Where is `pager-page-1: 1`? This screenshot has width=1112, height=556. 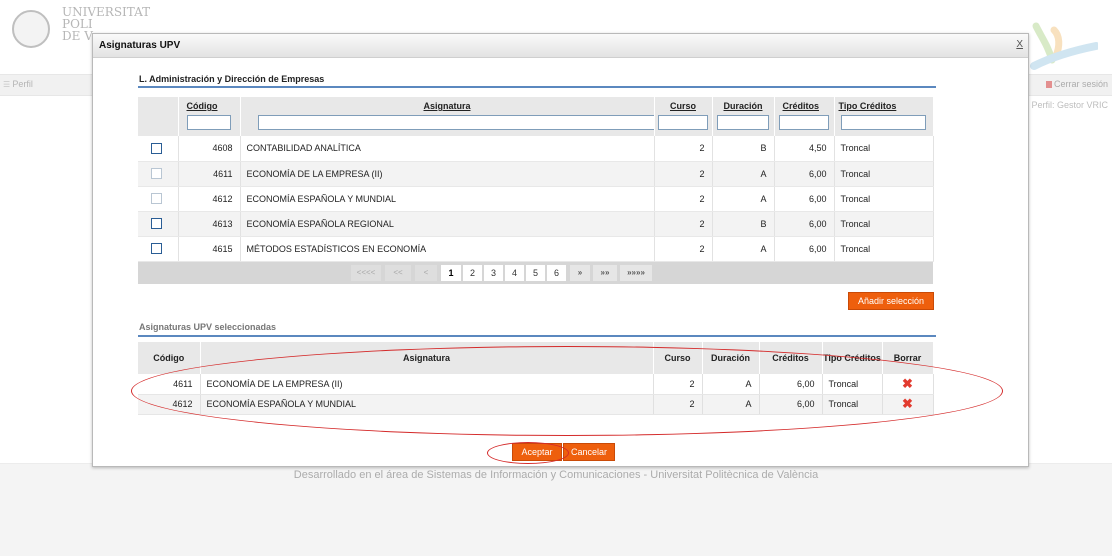
pager-page-1: 1 is located at coordinates (451, 273).